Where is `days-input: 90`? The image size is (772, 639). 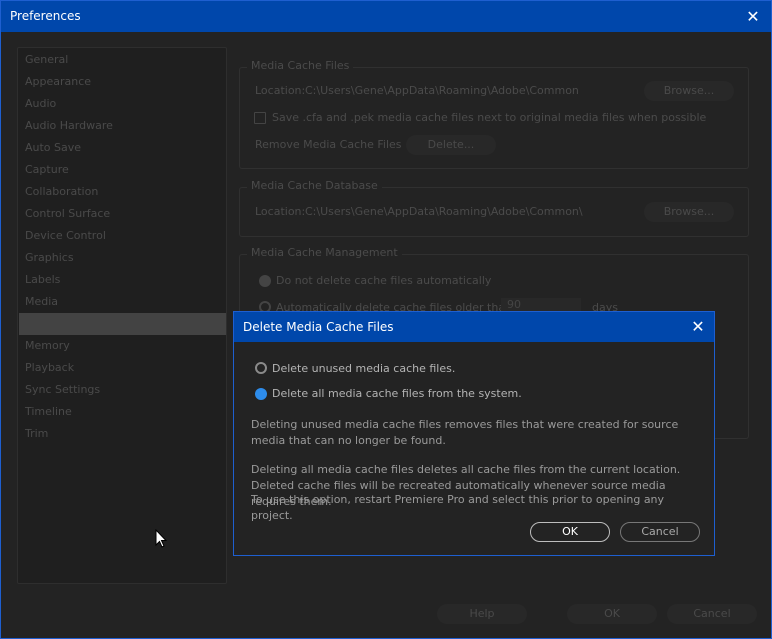
days-input: 90 is located at coordinates (541, 305).